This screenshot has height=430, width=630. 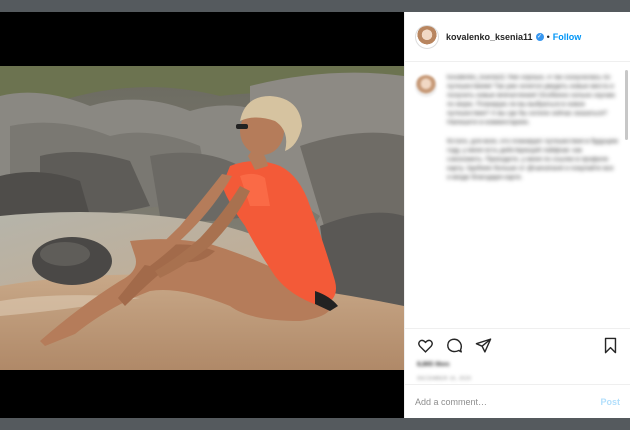 I want to click on bookmark-icon, so click(x=610, y=345).